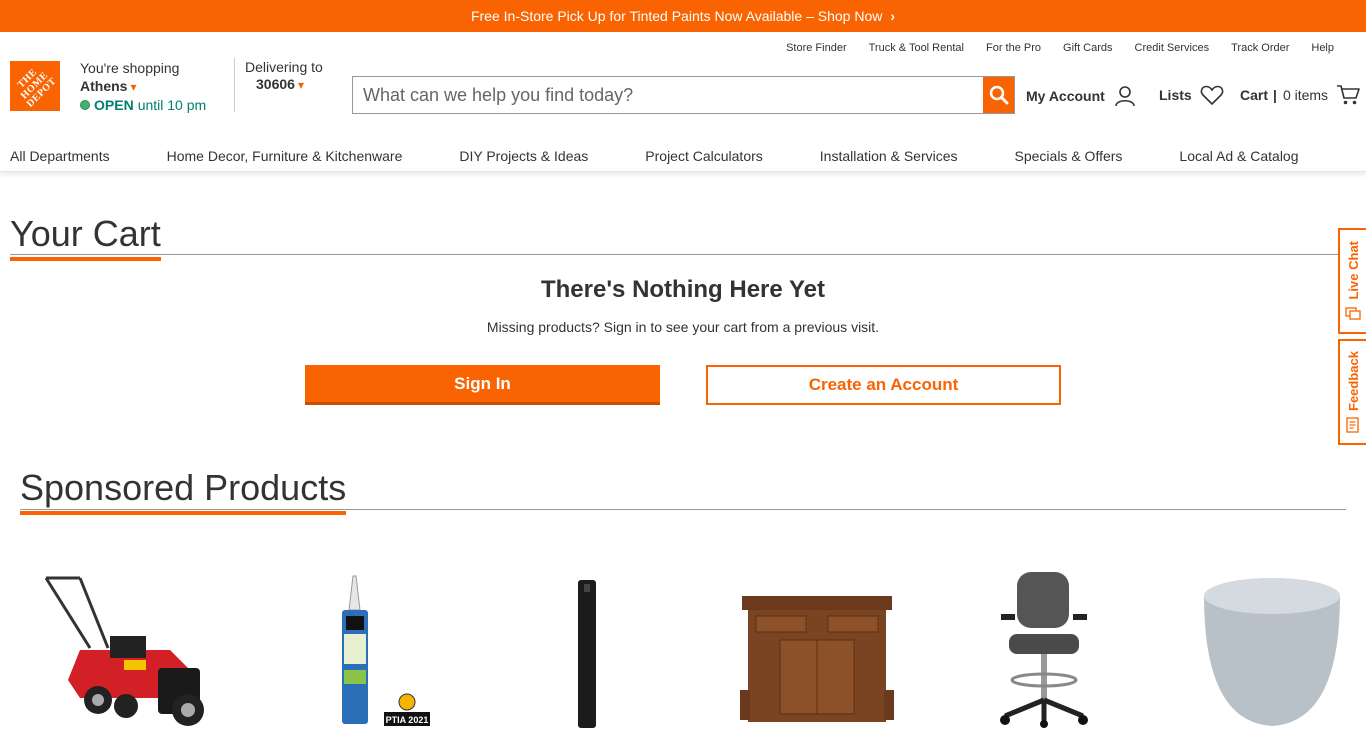 The width and height of the screenshot is (1366, 733). What do you see at coordinates (380, 649) in the screenshot?
I see `caulk-tube-icon: PTIA 2021` at bounding box center [380, 649].